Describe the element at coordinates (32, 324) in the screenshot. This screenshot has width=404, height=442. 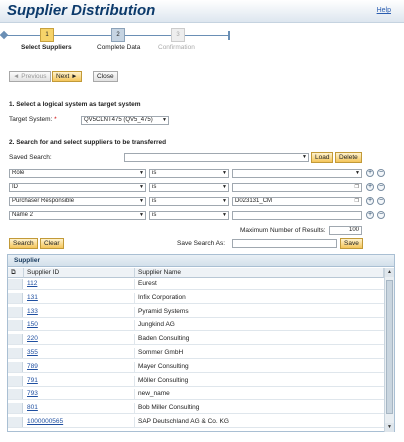
I see `supplier-id-link: 150` at that location.